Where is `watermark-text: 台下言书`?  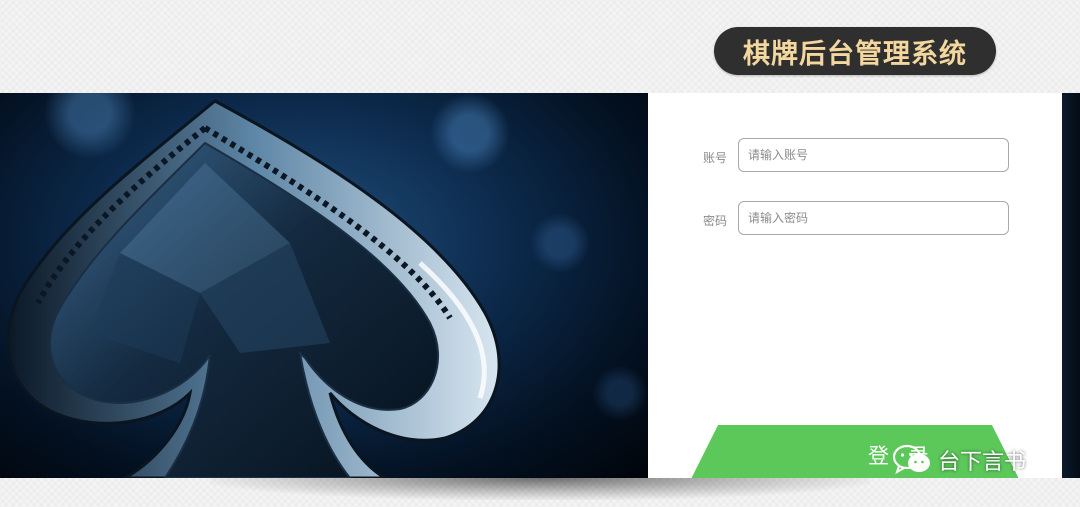 watermark-text: 台下言书 is located at coordinates (982, 462).